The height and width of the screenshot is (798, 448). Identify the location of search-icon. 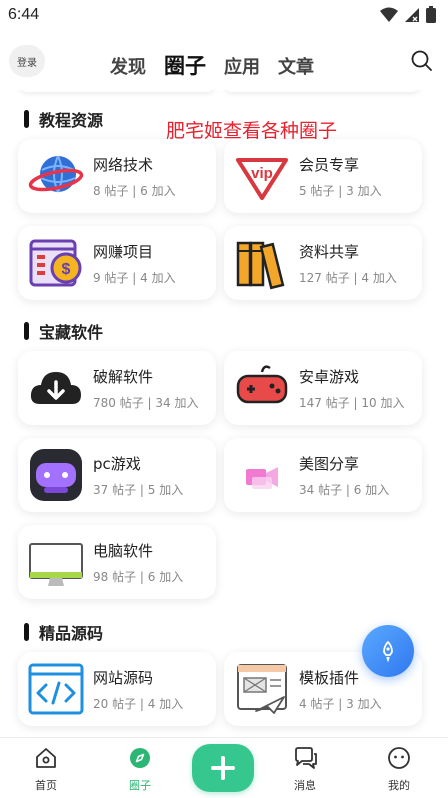
(422, 61).